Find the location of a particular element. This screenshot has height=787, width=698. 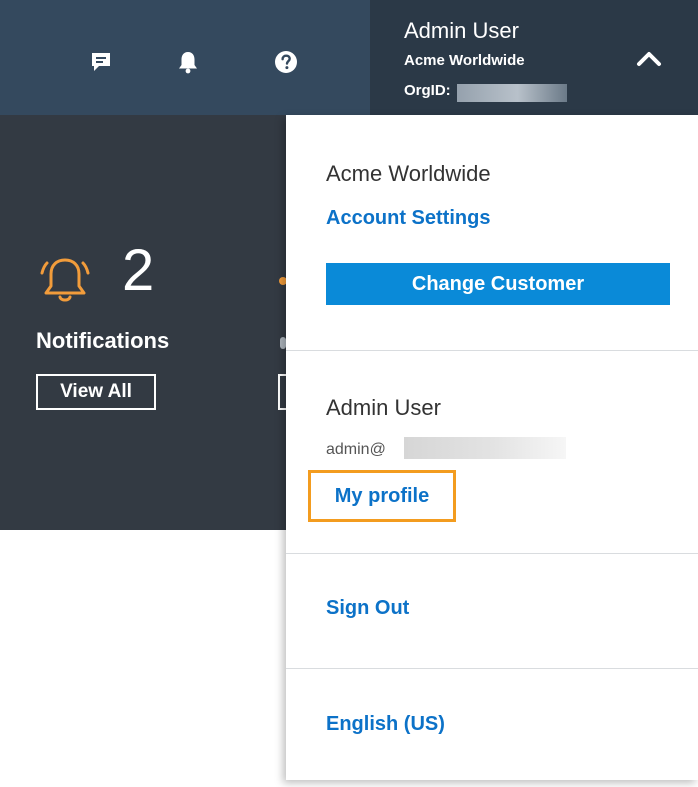

org-id-redacted is located at coordinates (512, 93).